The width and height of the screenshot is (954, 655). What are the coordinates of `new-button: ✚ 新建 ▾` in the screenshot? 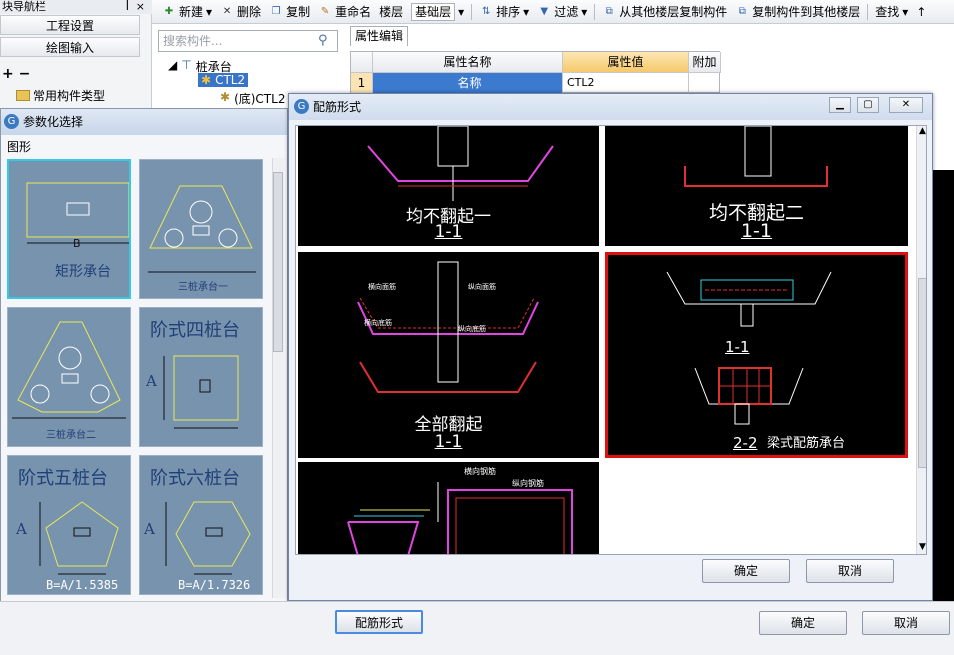 It's located at (187, 12).